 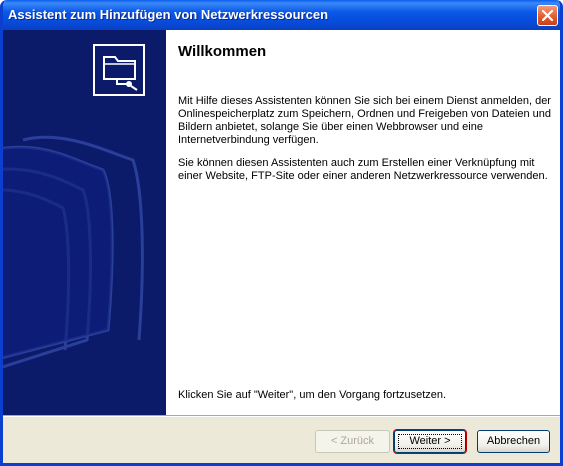 I want to click on close-button, so click(x=547, y=15).